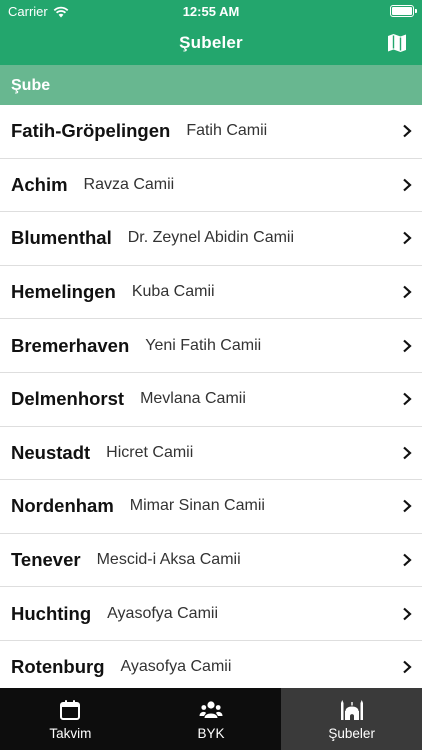 The height and width of the screenshot is (750, 422). I want to click on list-item: Huchting Ayasofya Camii, so click(211, 614).